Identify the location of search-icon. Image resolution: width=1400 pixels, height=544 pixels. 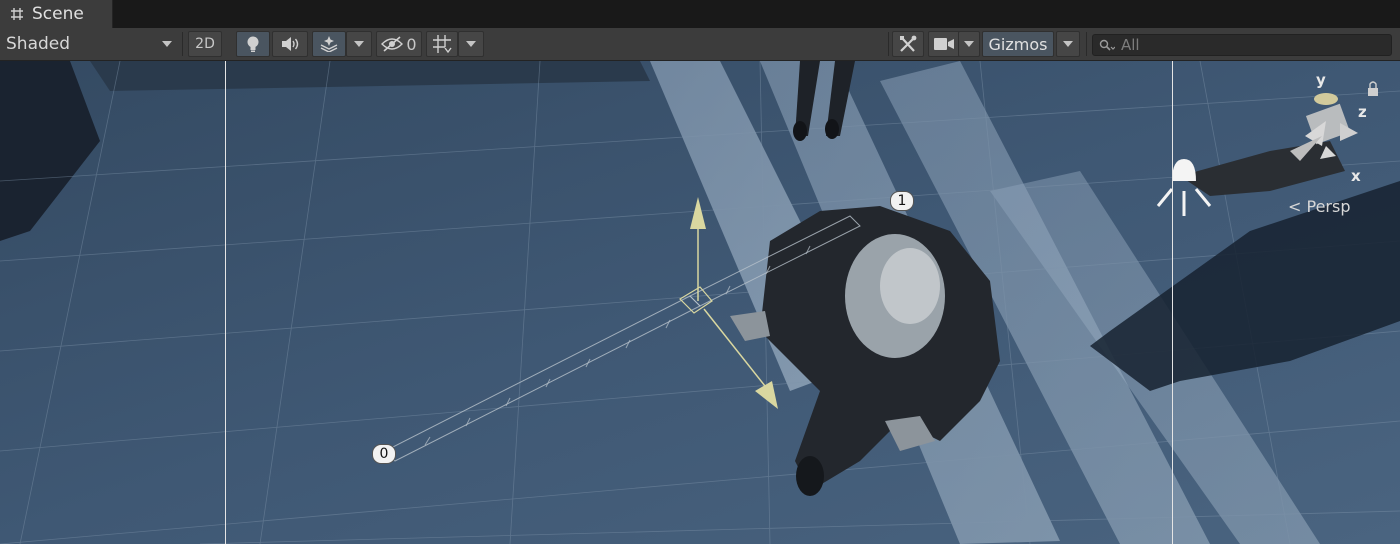
(1107, 45).